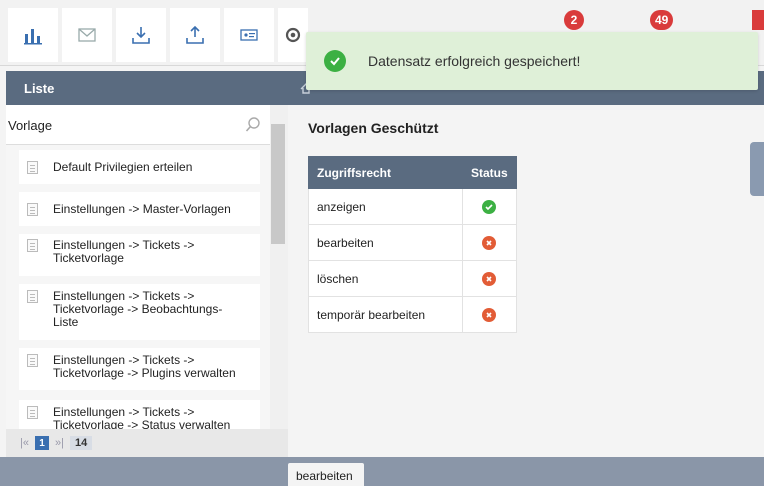  I want to click on statistics-button, so click(33, 35).